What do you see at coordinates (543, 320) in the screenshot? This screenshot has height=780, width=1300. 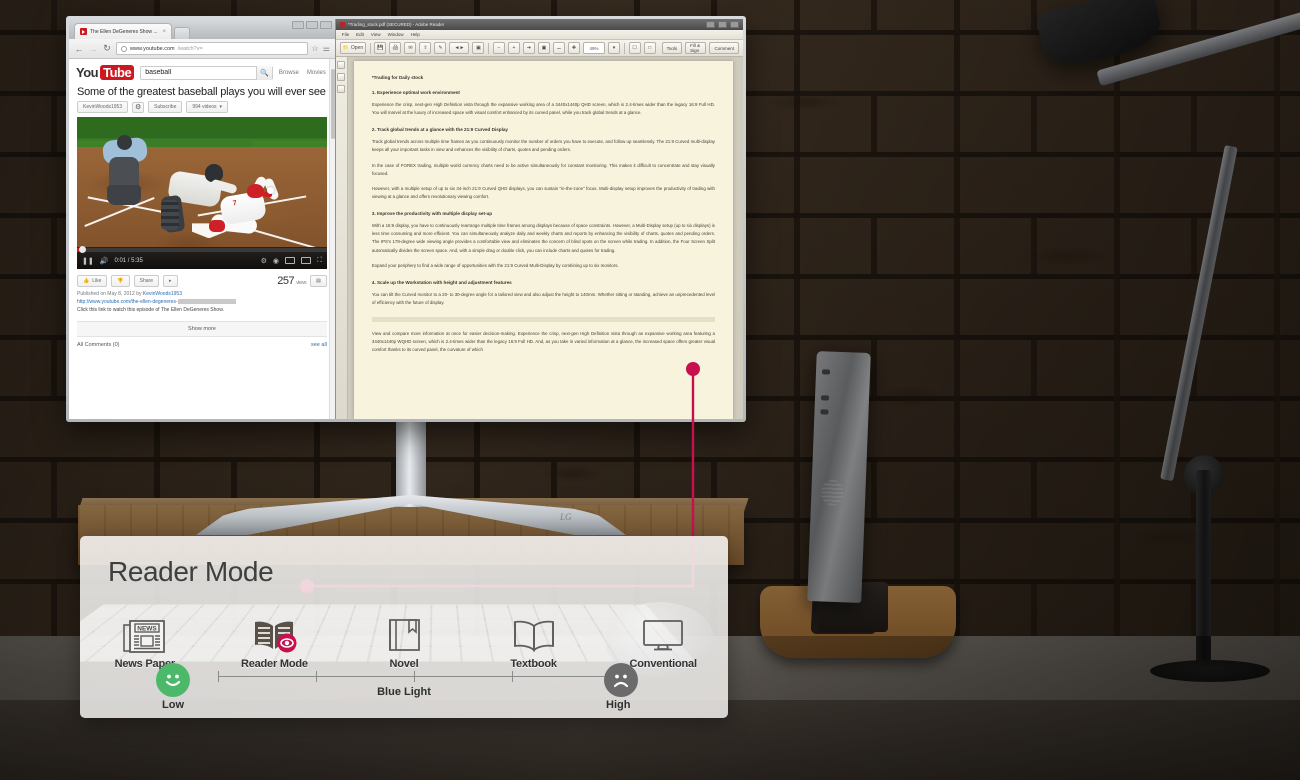 I see `page-break` at bounding box center [543, 320].